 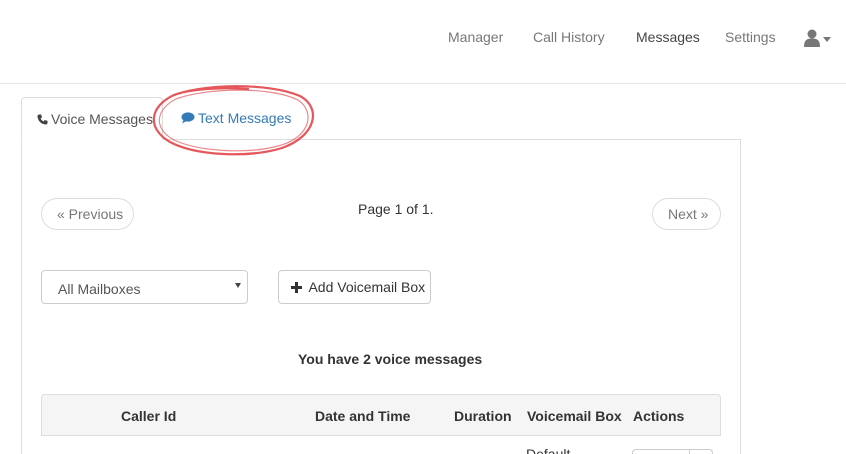 I want to click on tab-voice-messages-label: Voice Messages, so click(x=102, y=119).